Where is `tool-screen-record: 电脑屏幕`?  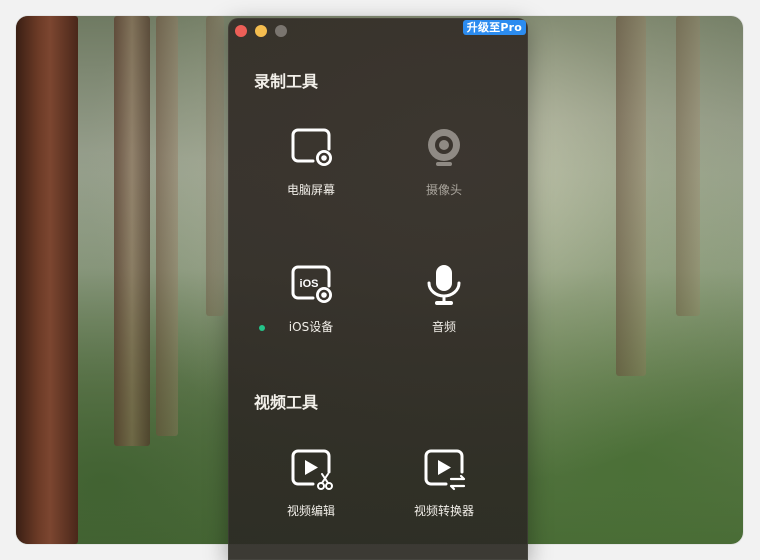
tool-screen-record: 电脑屏幕 is located at coordinates (311, 161).